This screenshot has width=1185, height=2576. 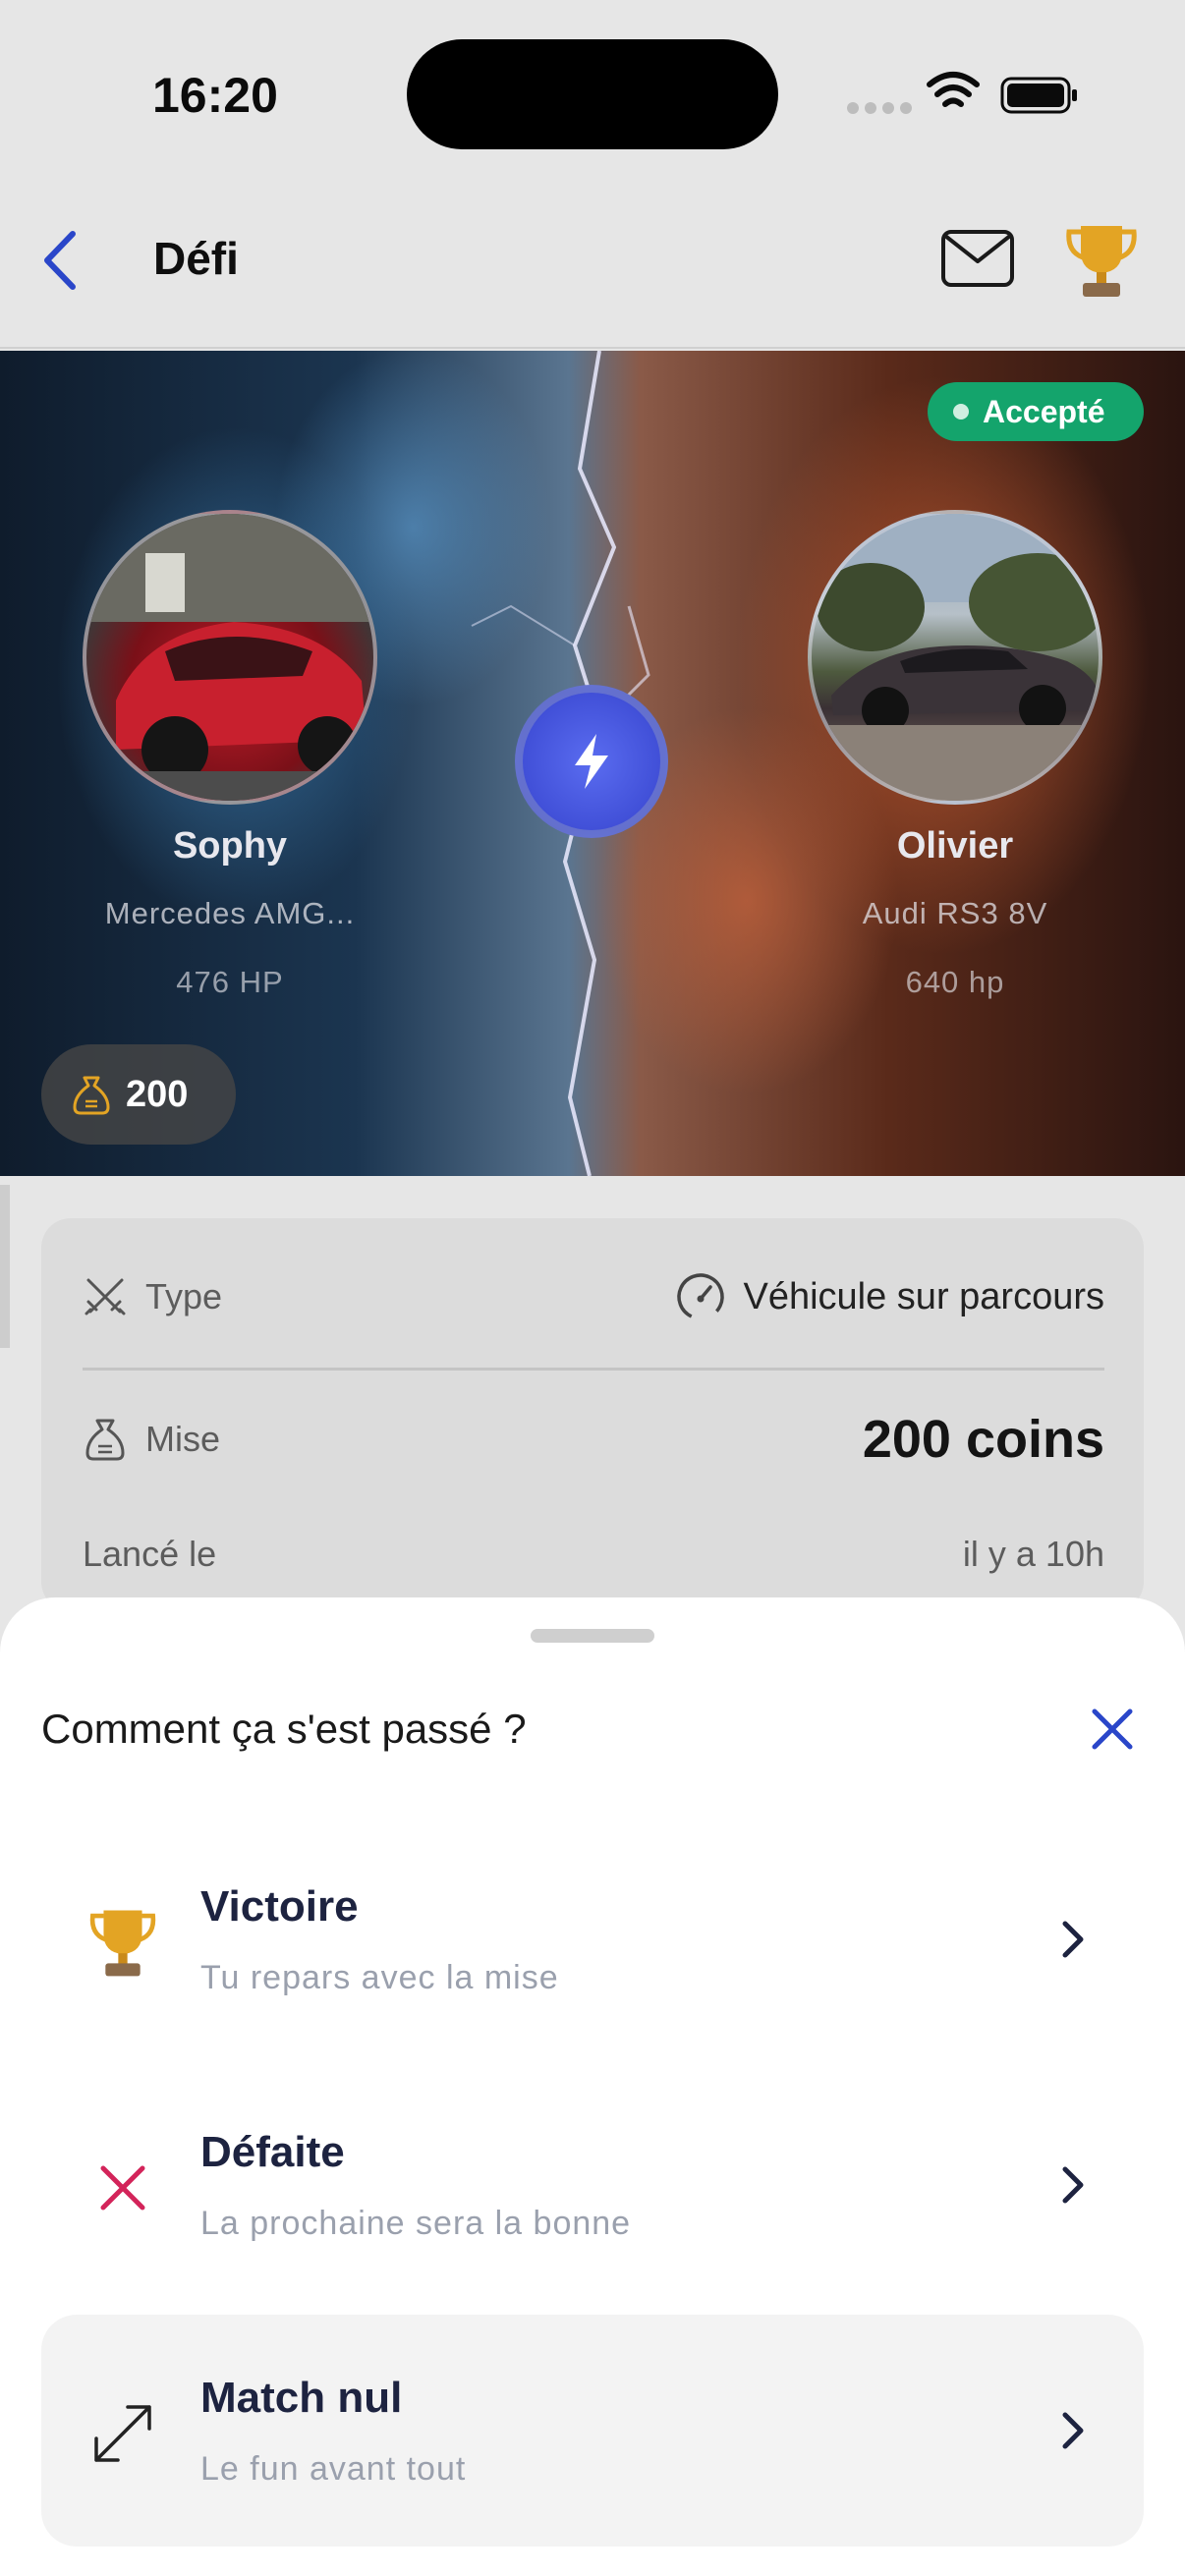 I want to click on player-name-right: Olivier, so click(x=955, y=846).